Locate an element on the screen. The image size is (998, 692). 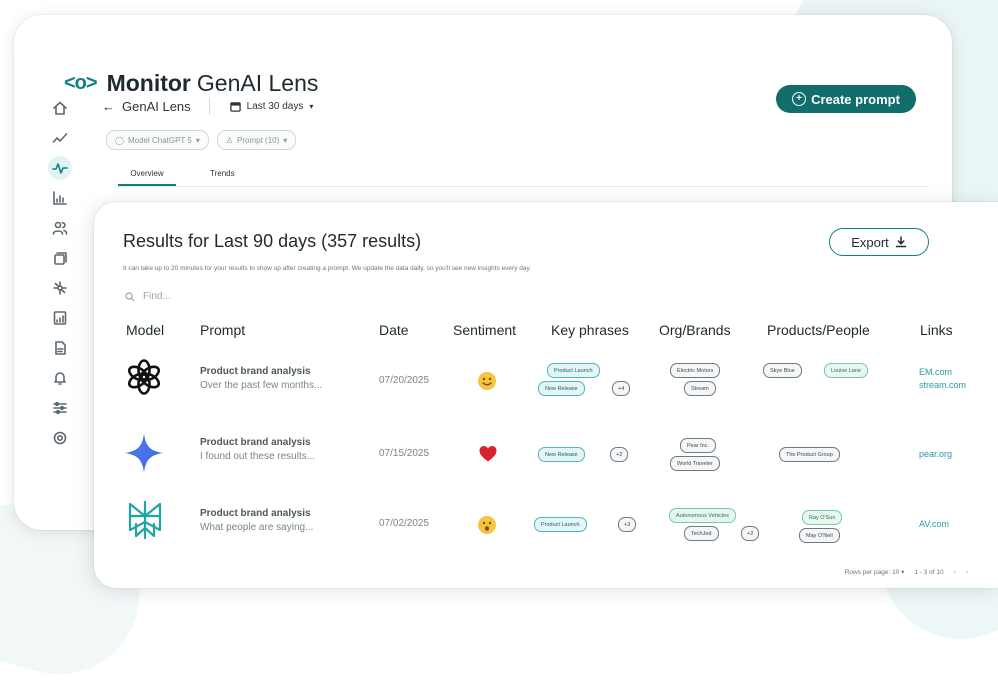
file-icon is located at coordinates (60, 348).